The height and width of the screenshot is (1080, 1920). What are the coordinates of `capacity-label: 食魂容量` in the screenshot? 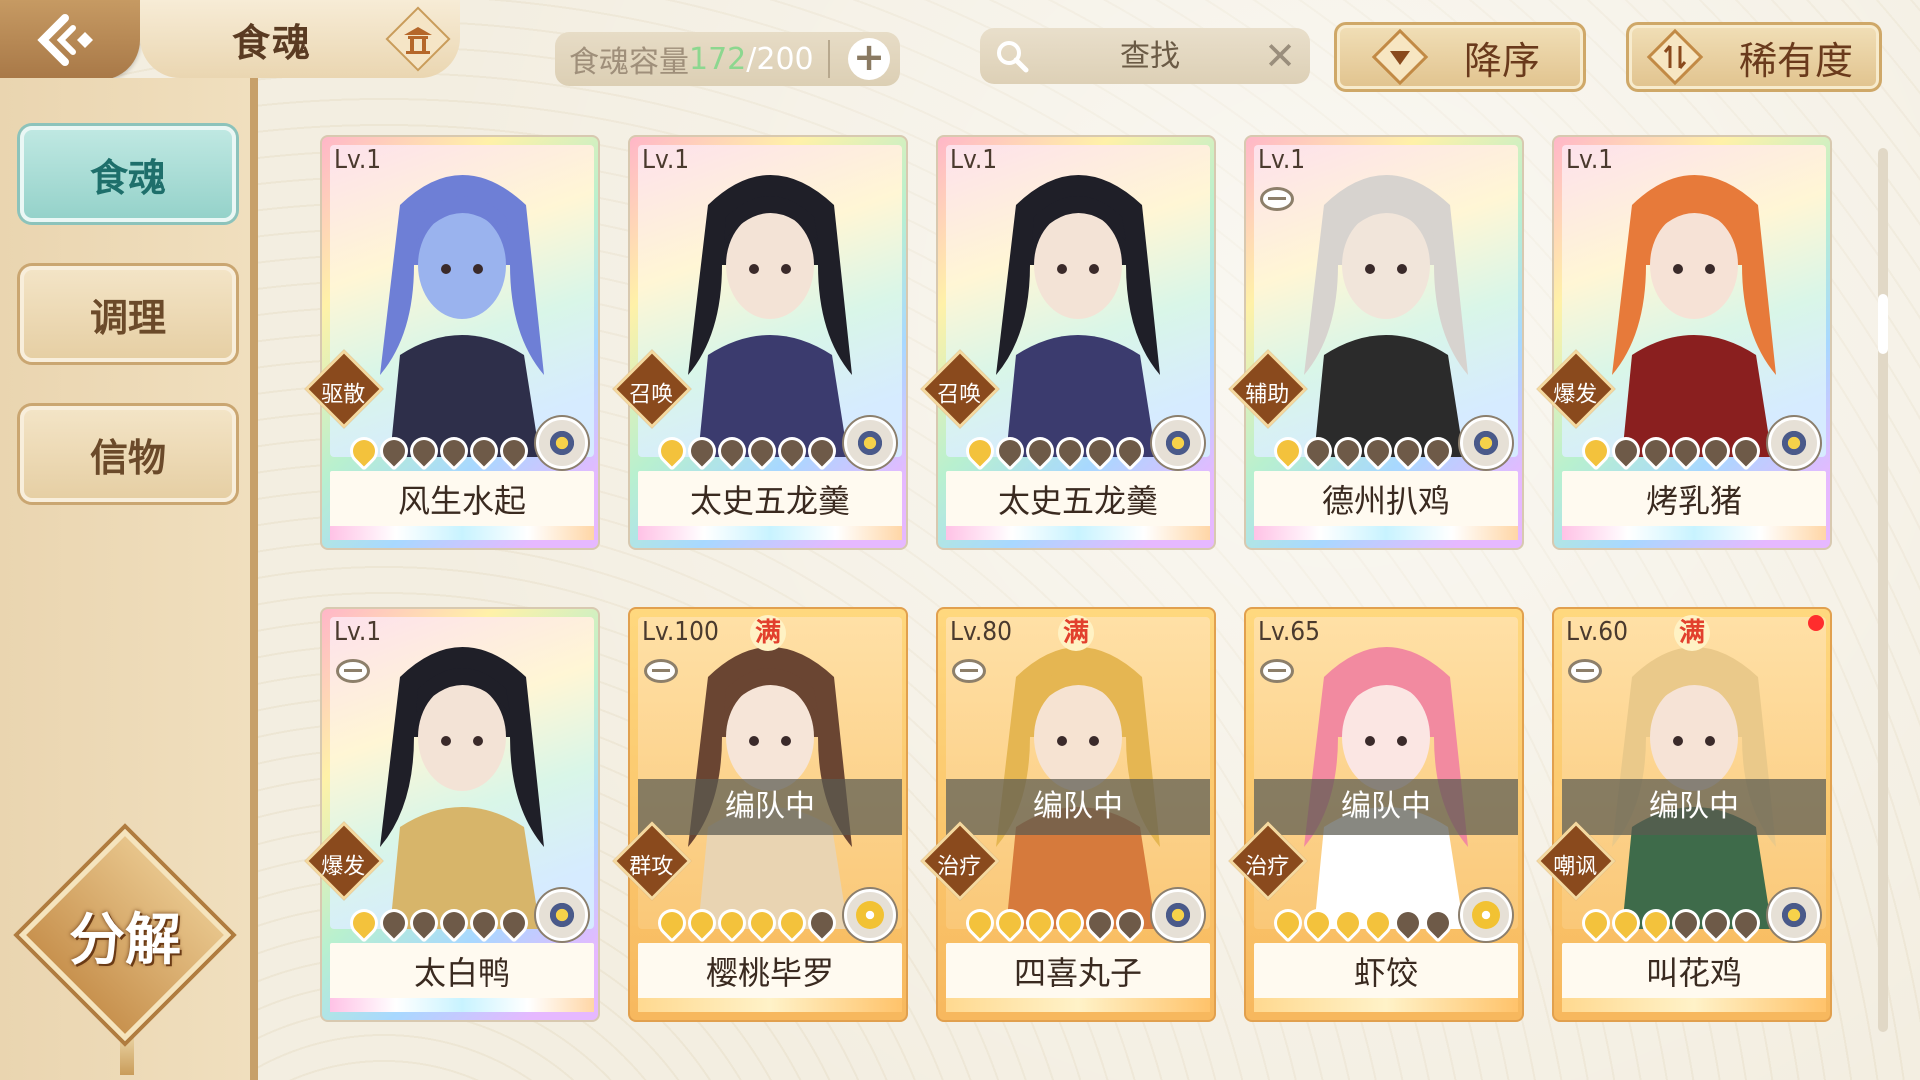 It's located at (629, 62).